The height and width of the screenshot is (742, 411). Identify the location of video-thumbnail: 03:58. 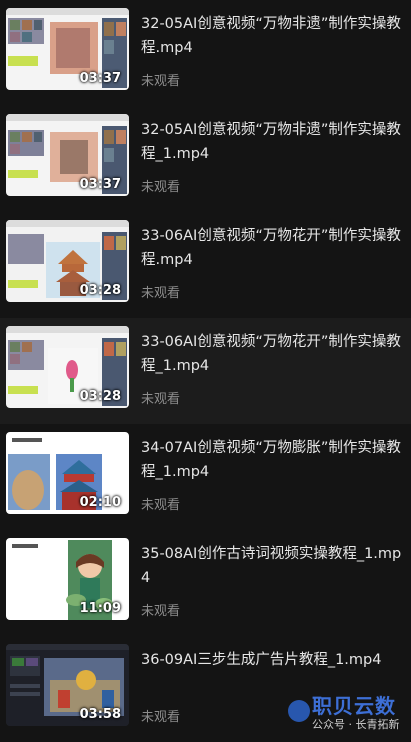
(67, 685).